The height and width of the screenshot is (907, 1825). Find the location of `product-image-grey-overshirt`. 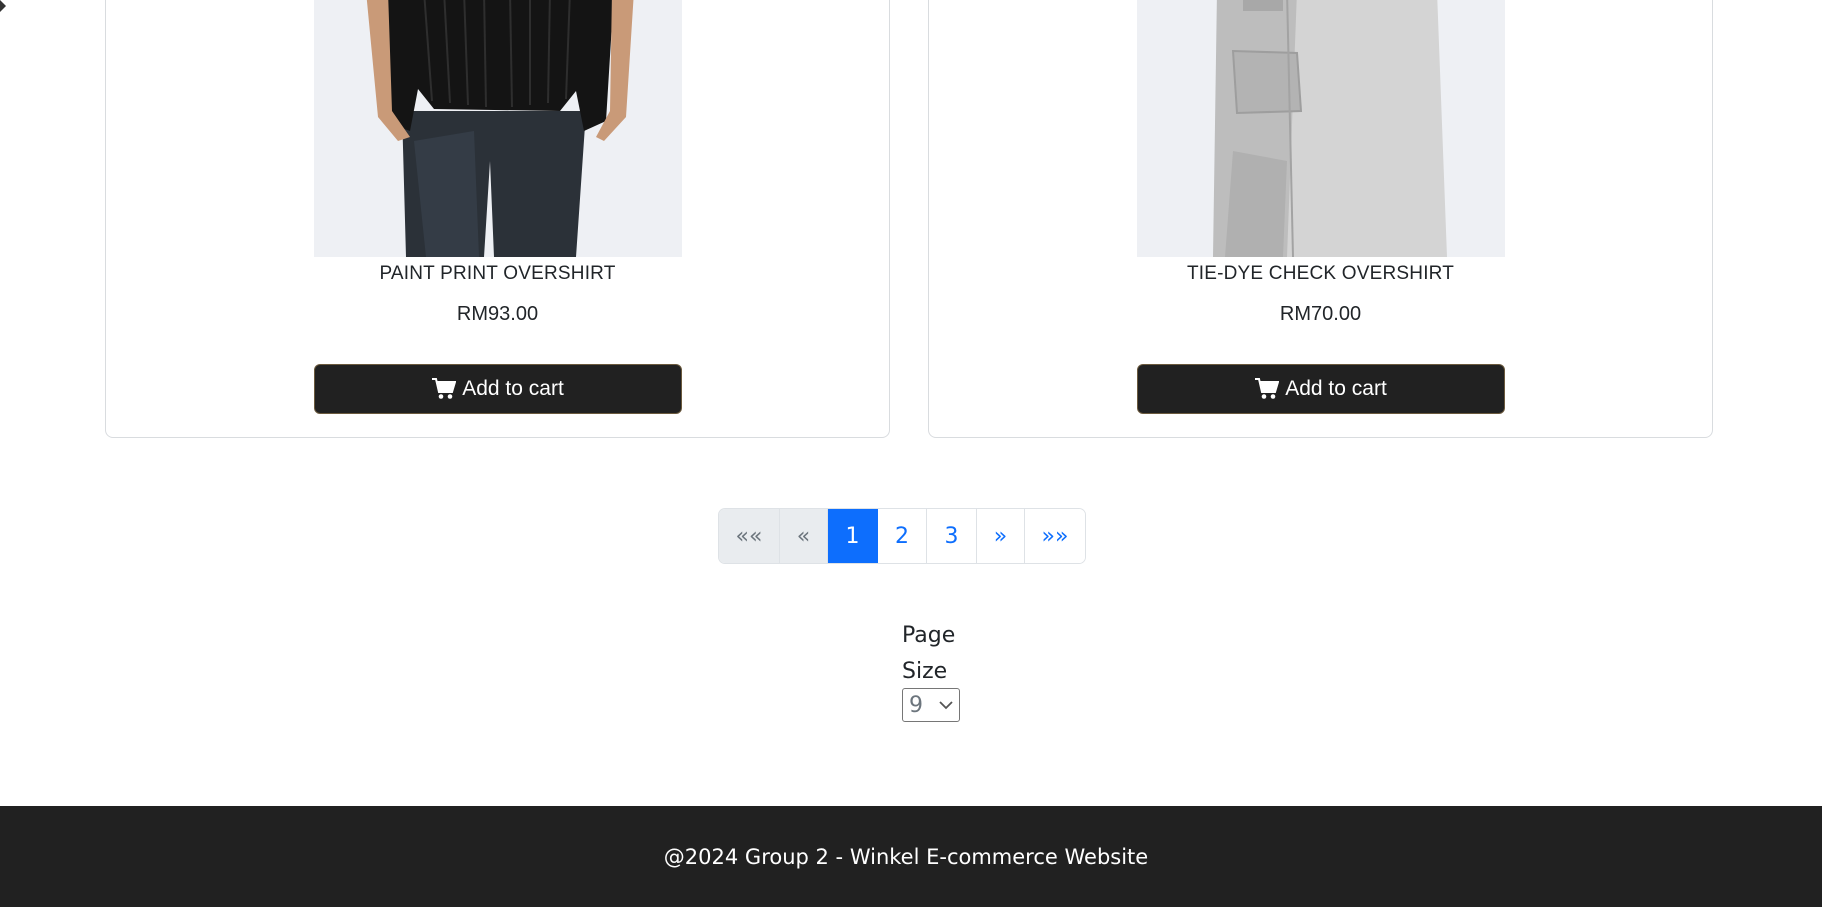

product-image-grey-overshirt is located at coordinates (1321, 128).